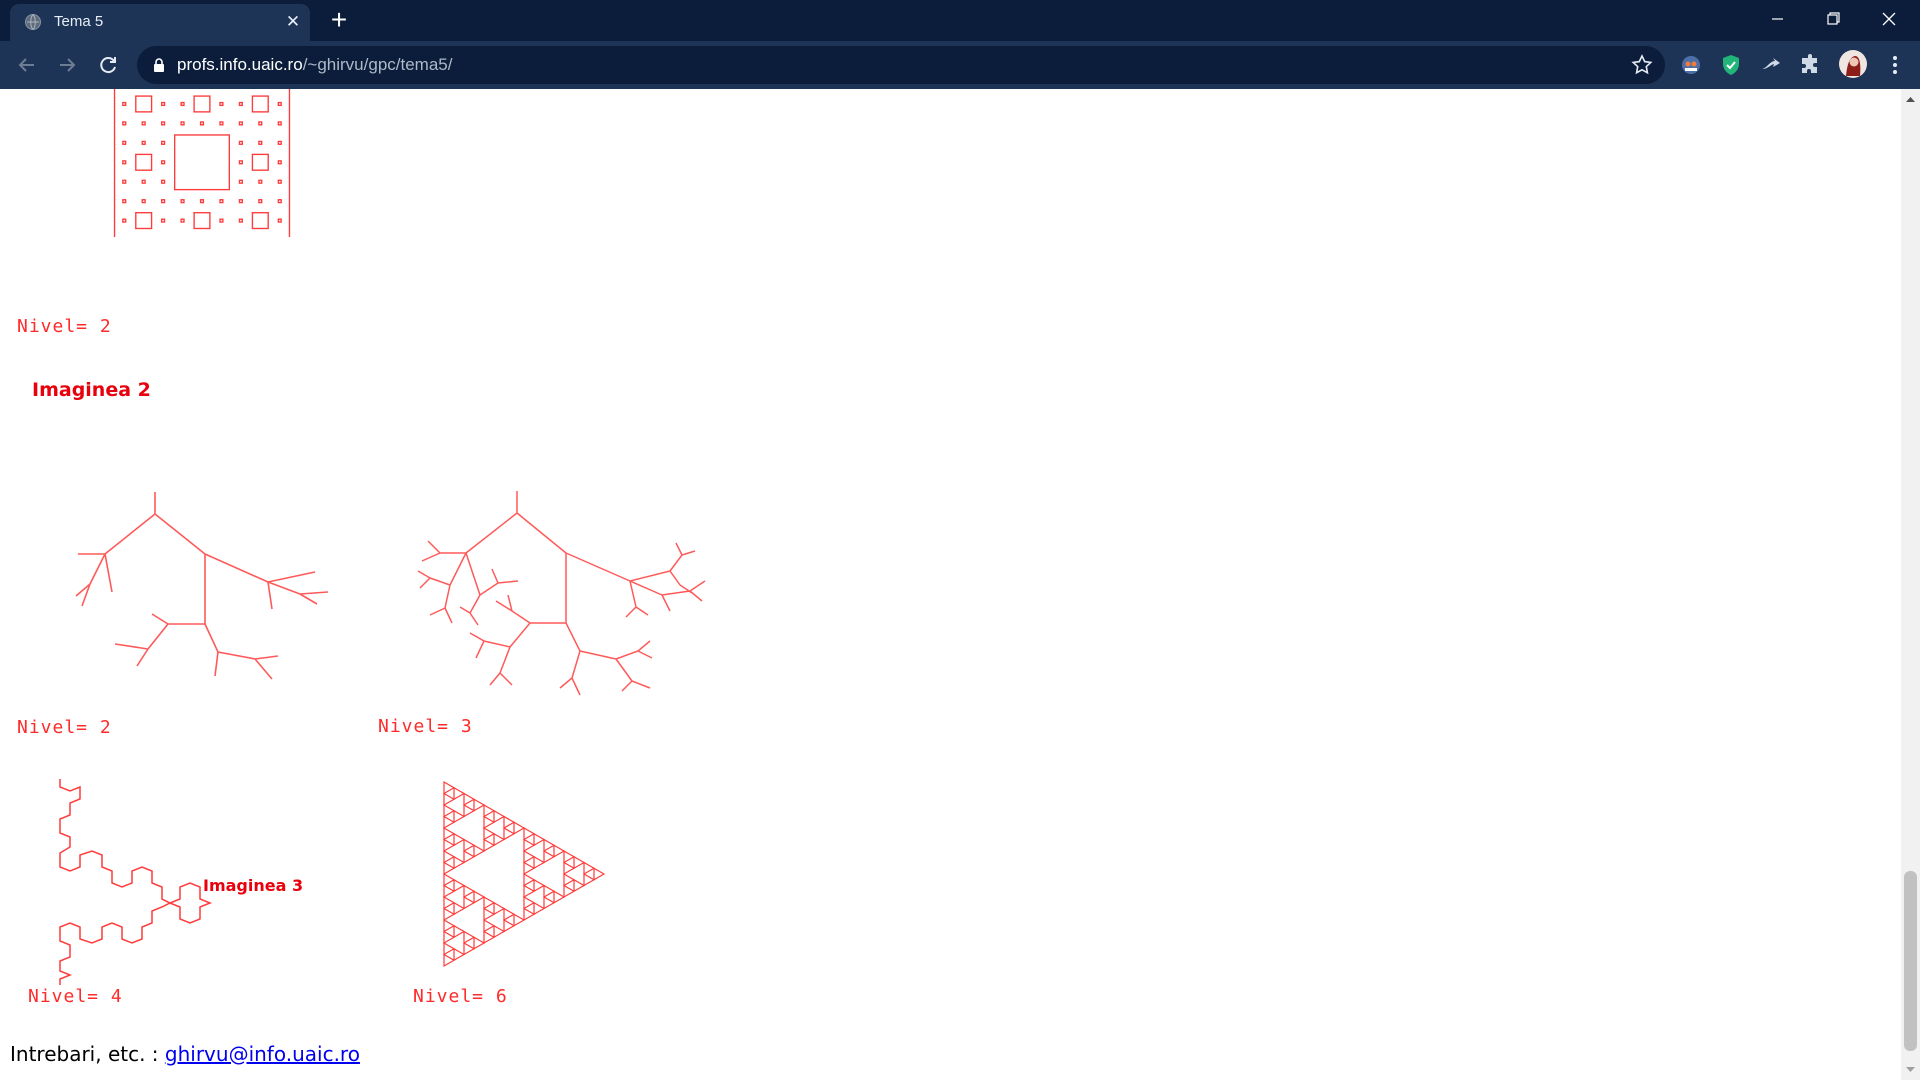  Describe the element at coordinates (67, 65) in the screenshot. I see `forward-arrow-icon` at that location.